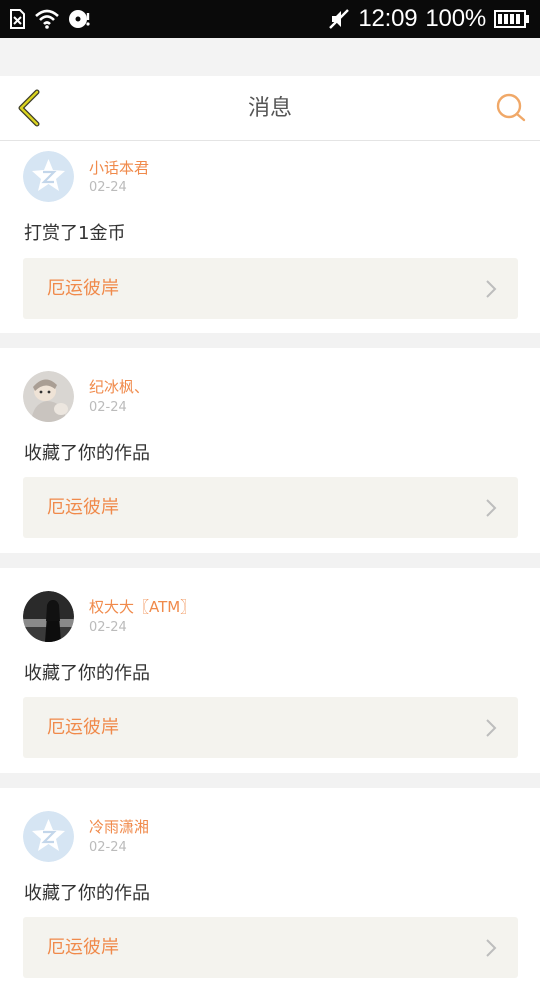 The height and width of the screenshot is (993, 540). I want to click on status-right: 12:09 100%, so click(429, 19).